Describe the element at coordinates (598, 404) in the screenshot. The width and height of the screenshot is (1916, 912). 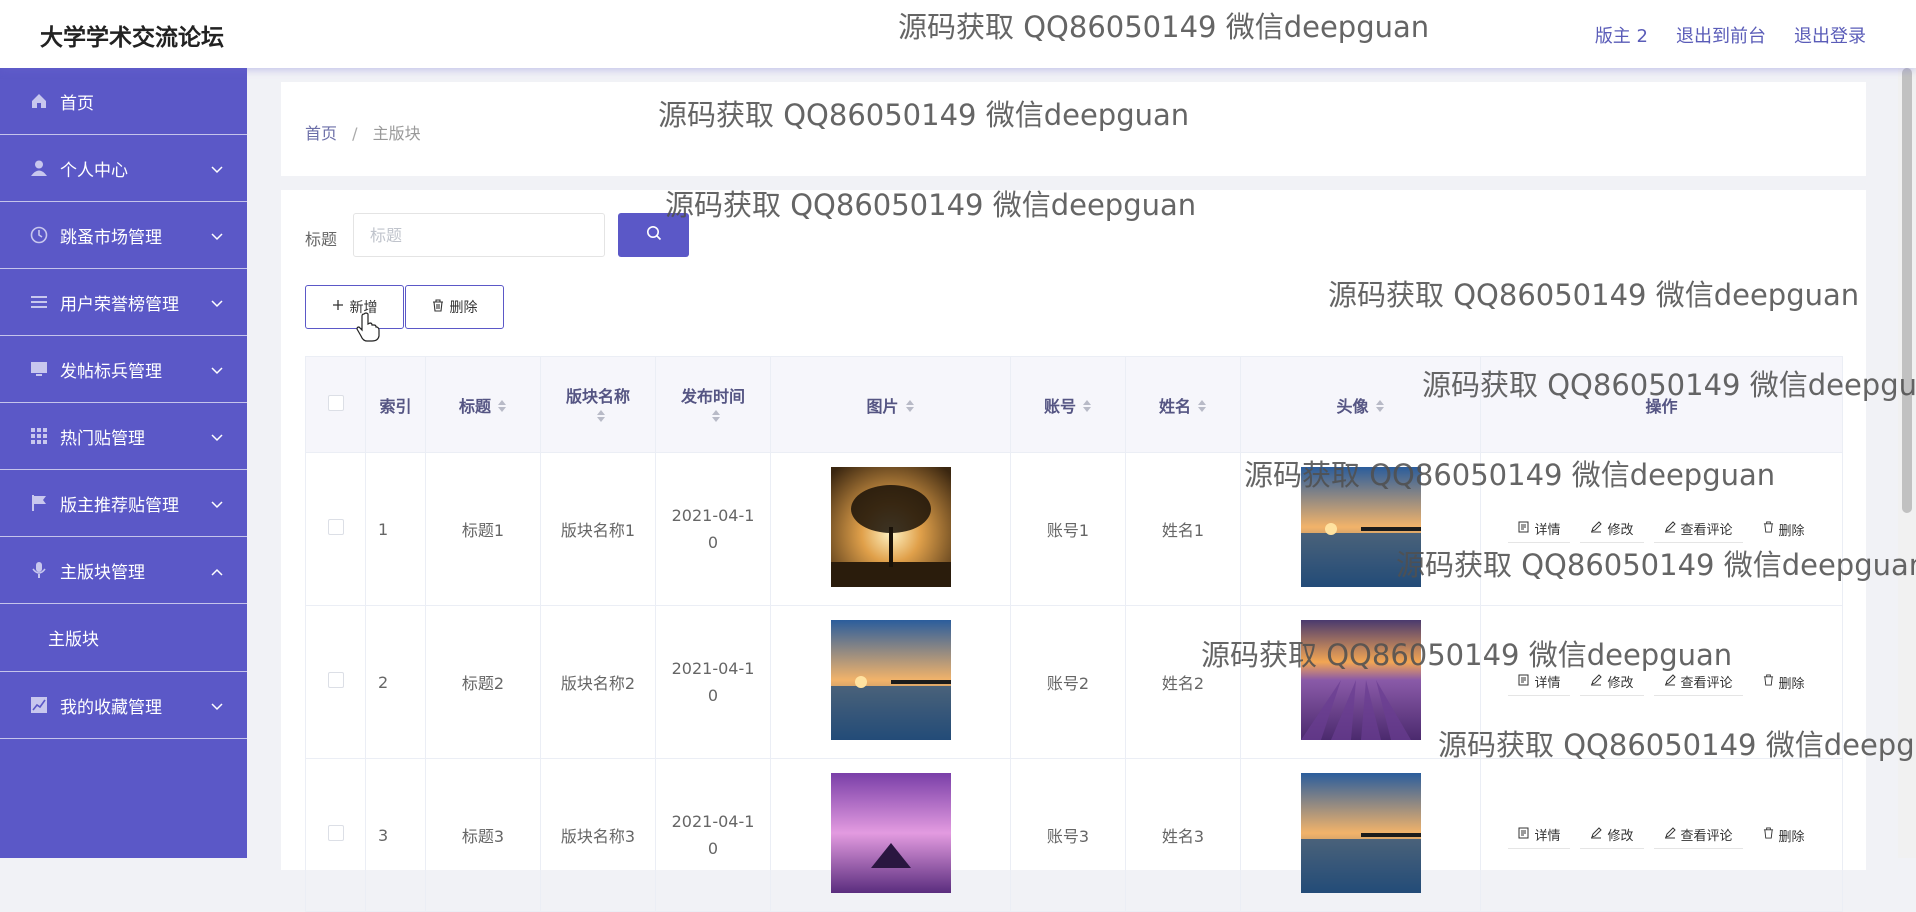
I see `column-header: 版块名称` at that location.